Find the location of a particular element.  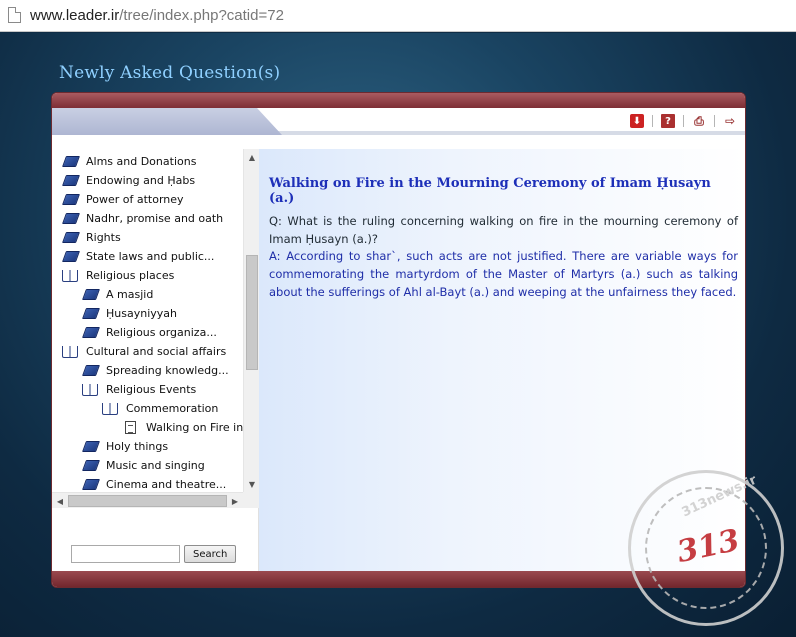

page-icon is located at coordinates (14, 15).